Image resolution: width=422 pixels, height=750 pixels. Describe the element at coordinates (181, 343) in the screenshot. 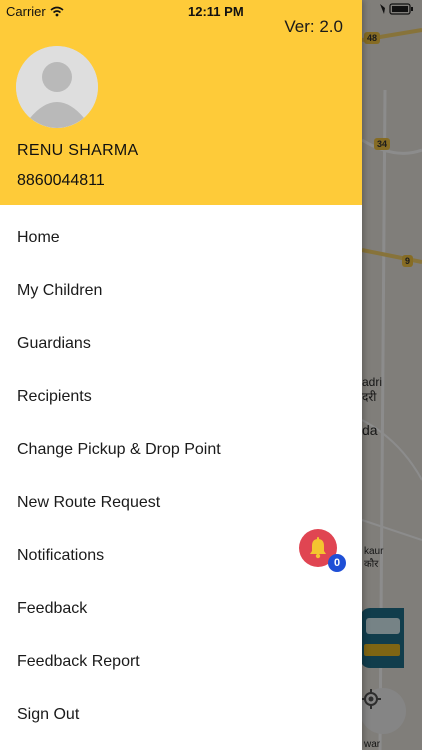

I see `menu-item-guardians: Guardians` at that location.